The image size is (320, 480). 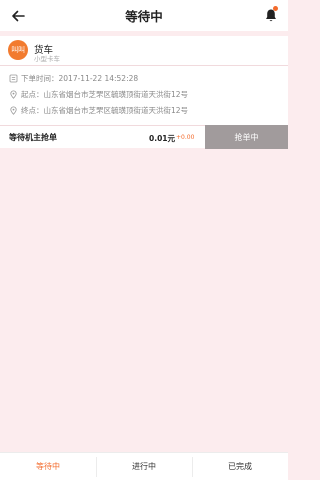 I want to click on top-nav-bar: 等待中, so click(x=144, y=15).